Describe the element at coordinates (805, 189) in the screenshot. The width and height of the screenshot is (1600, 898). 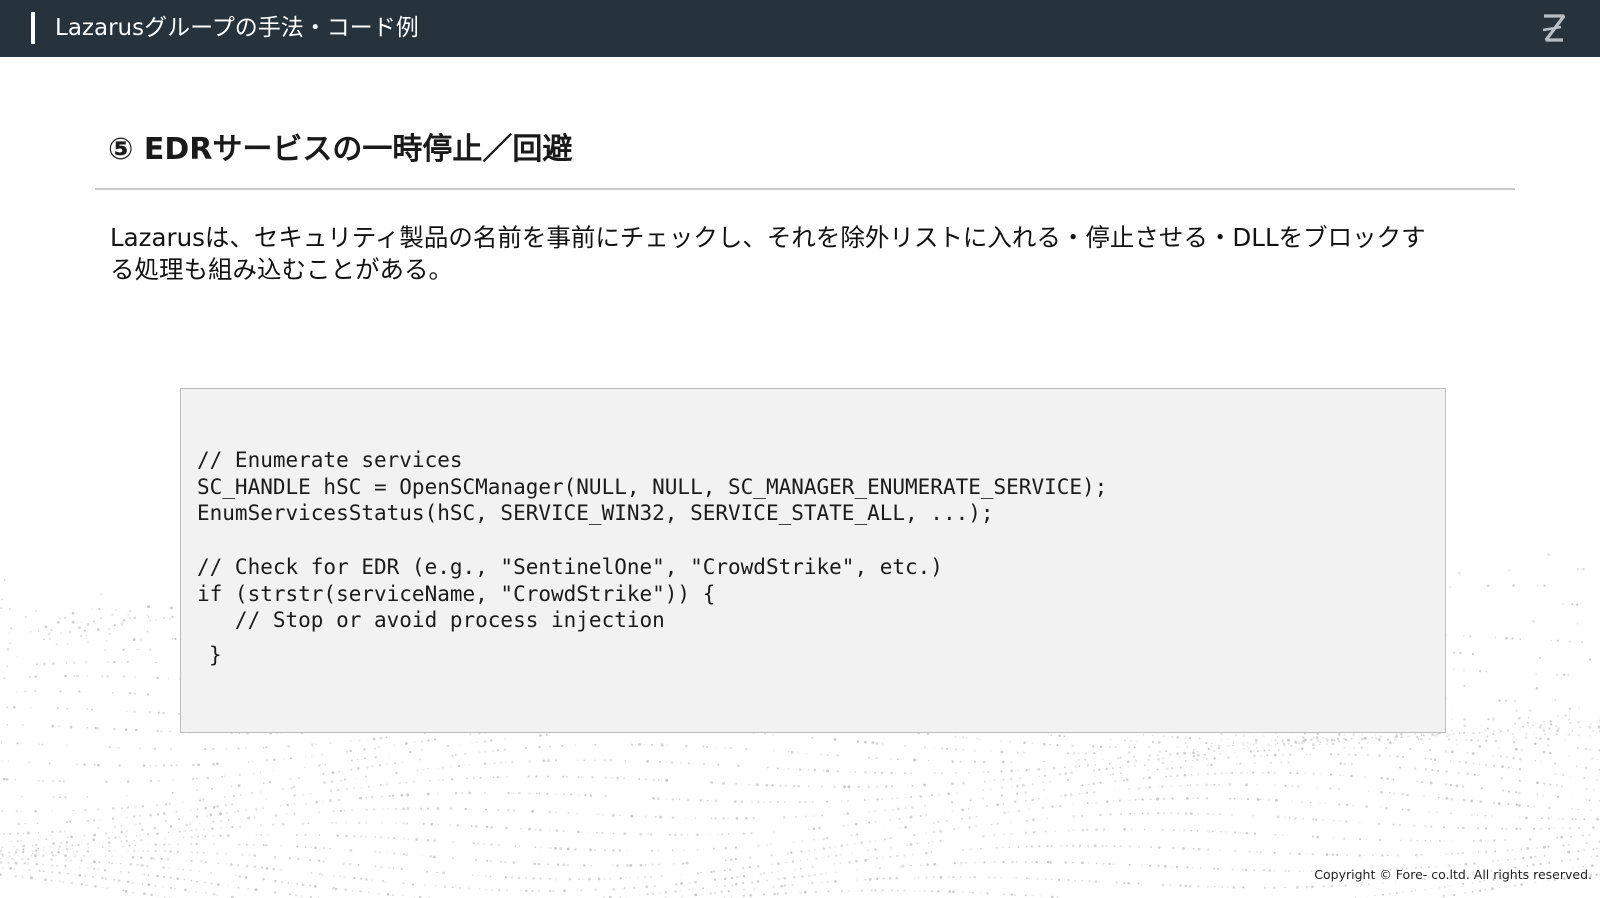
I see `heading-divider` at that location.